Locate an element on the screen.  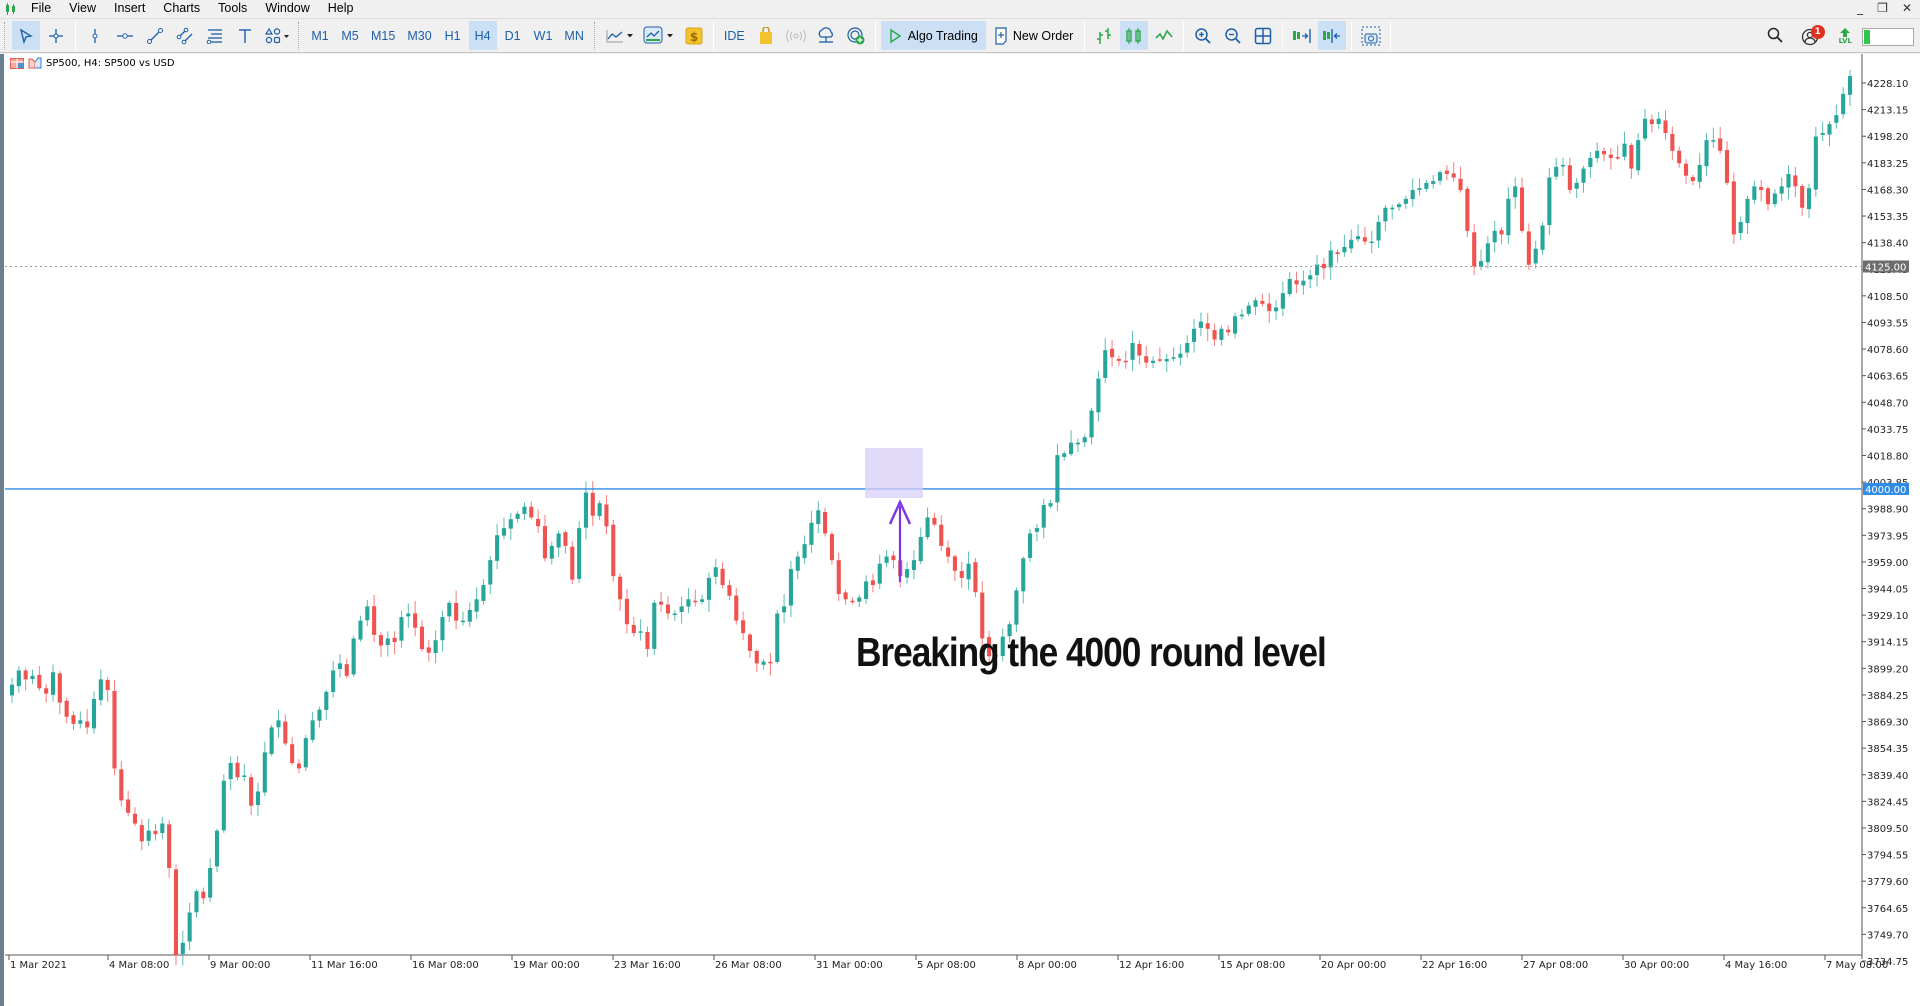
time-tick-label: 30 Apr 00:00 is located at coordinates (1656, 965).